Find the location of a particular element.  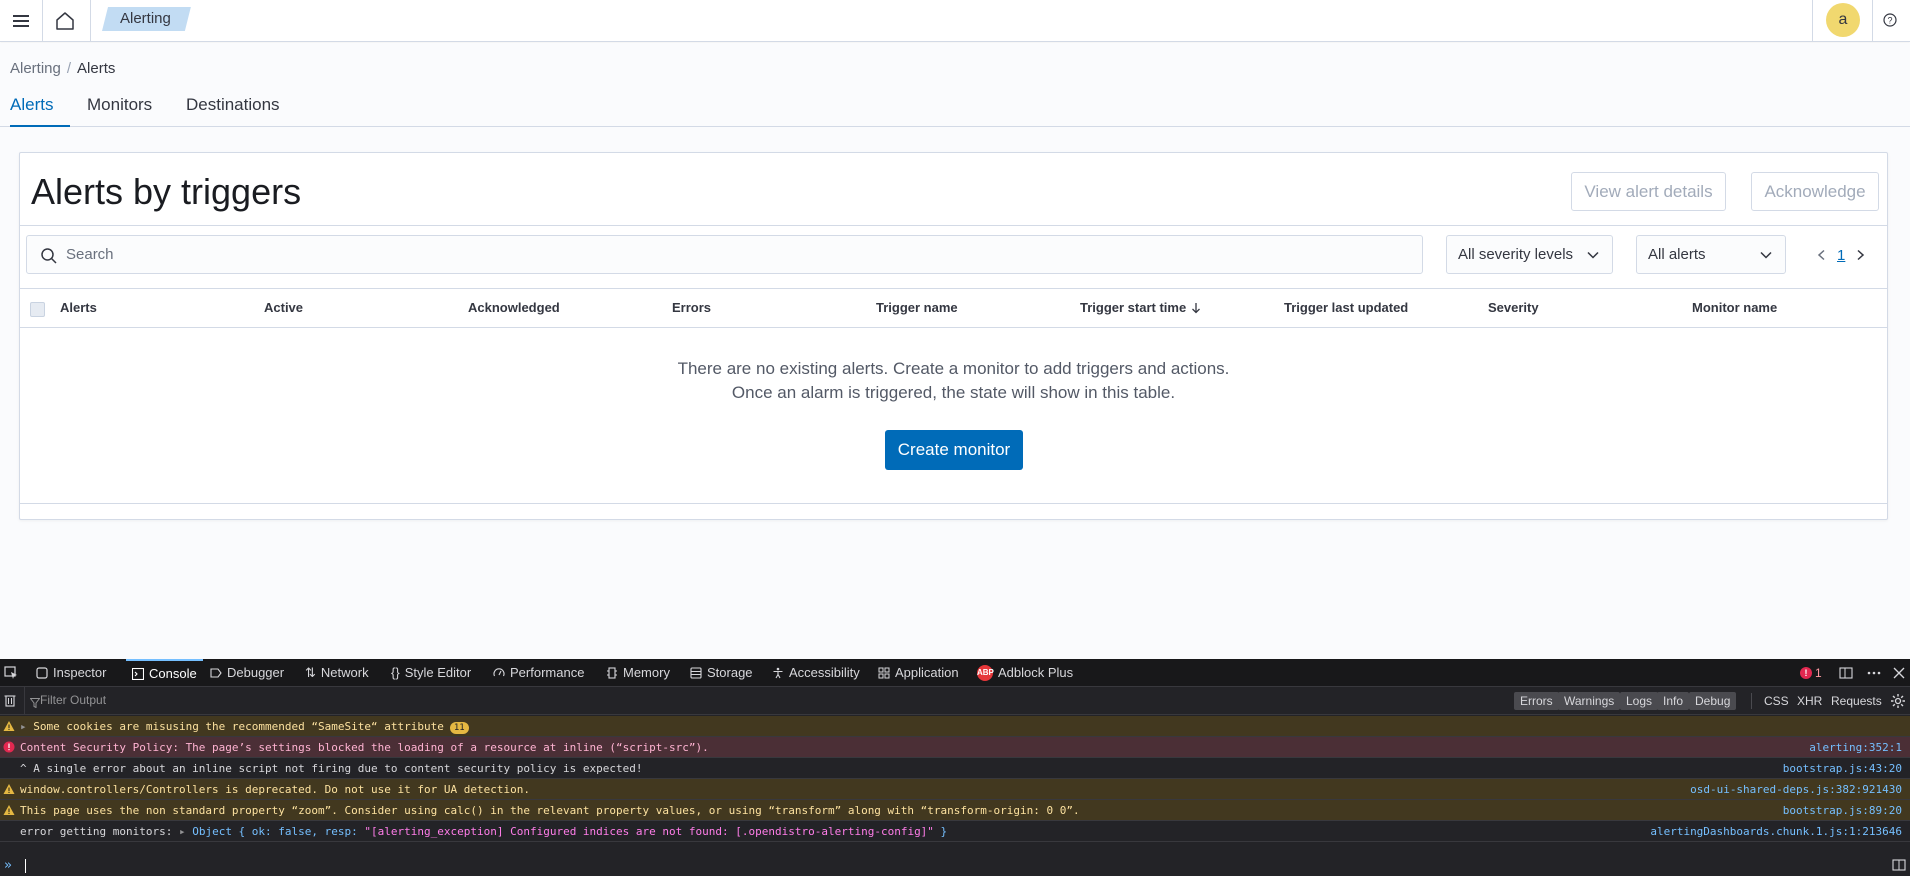

settings-gear-icon is located at coordinates (1898, 703).